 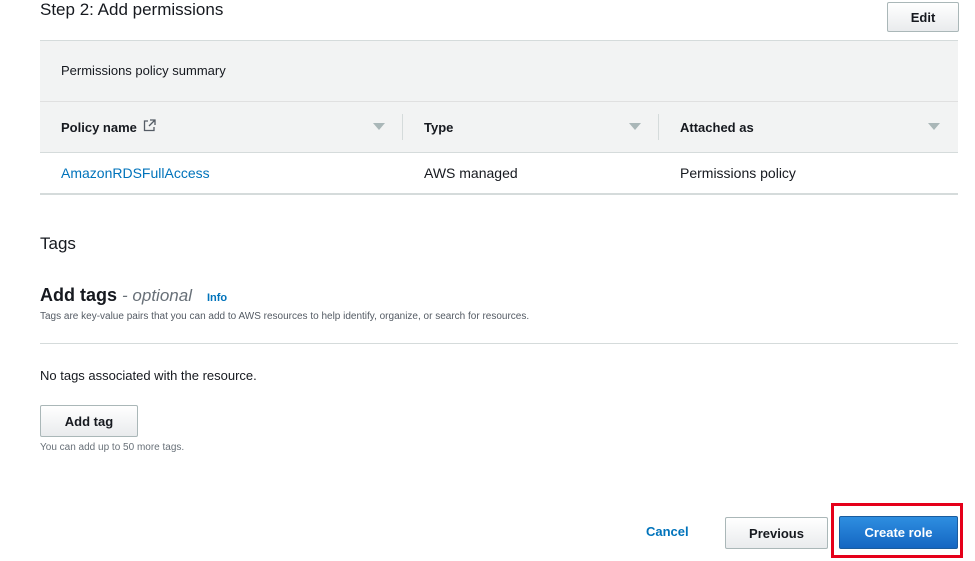 I want to click on add-tags-label: Add tags, so click(x=79, y=295).